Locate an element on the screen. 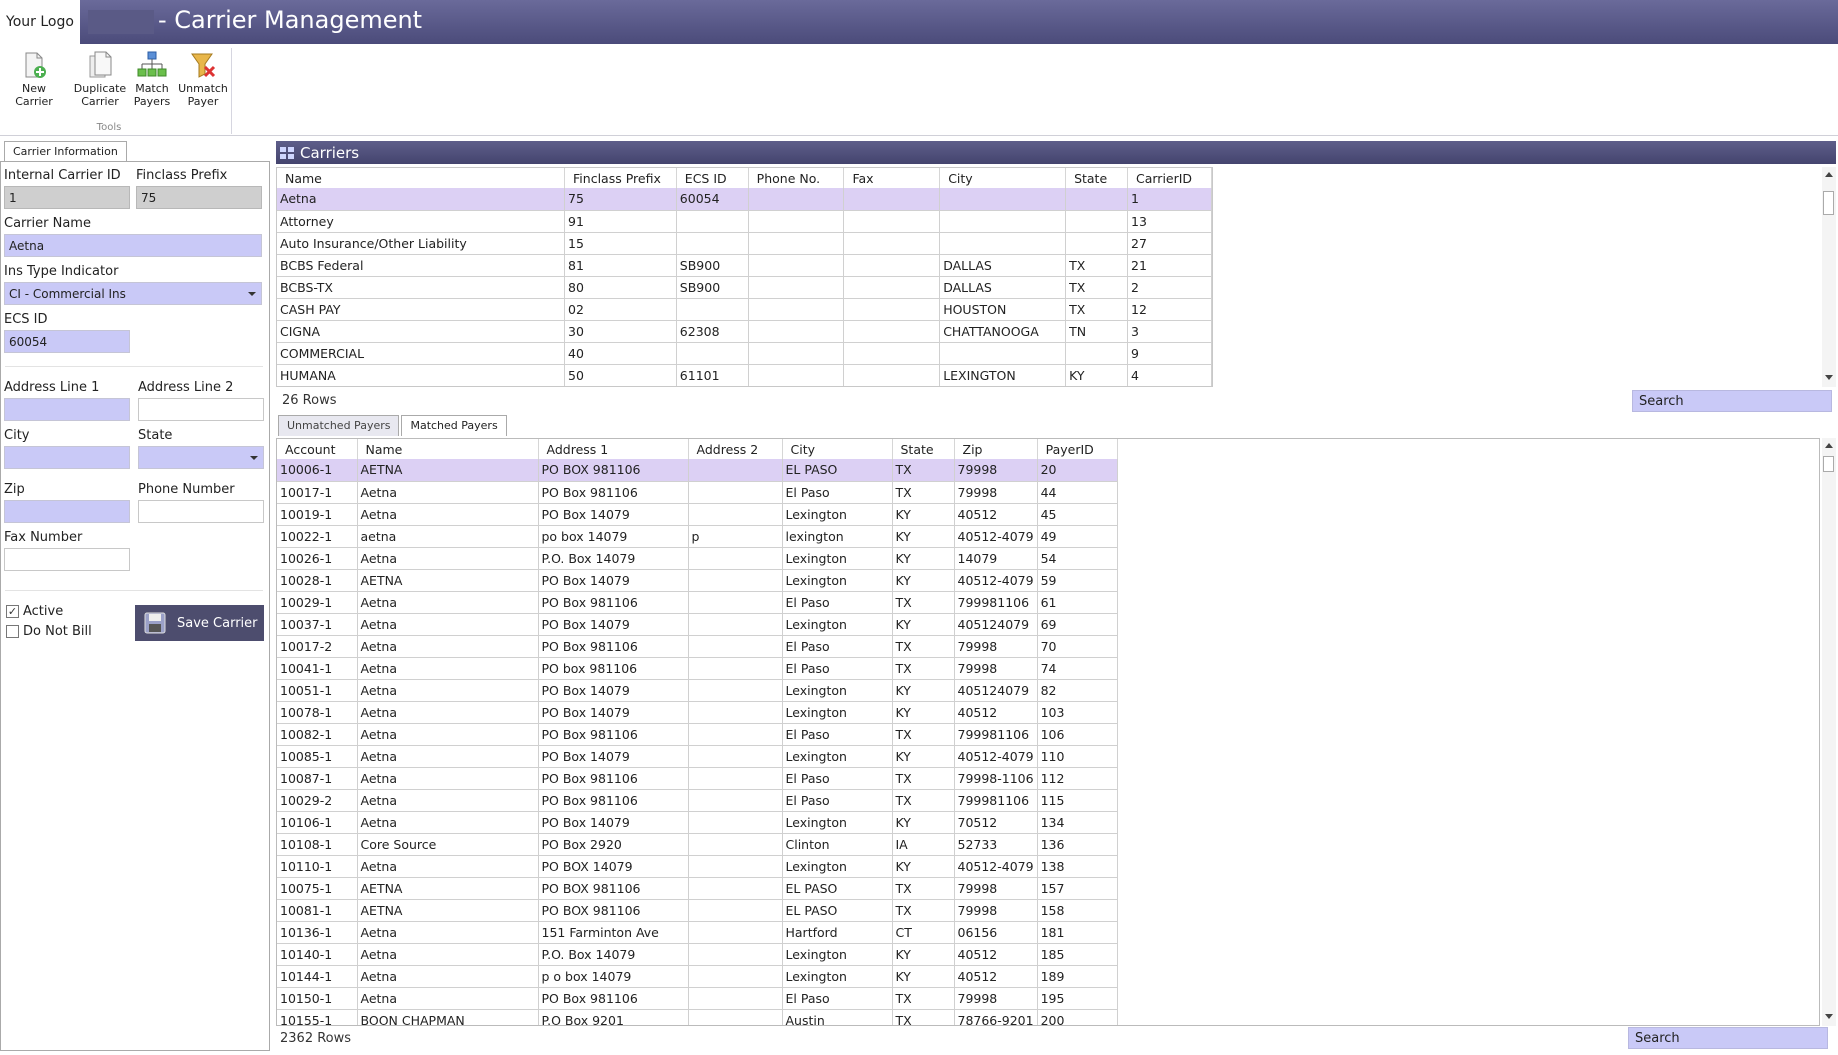 The height and width of the screenshot is (1055, 1838). carriers-table-row: CIGNA 30 62308 CHATTANOOGA TN 3 is located at coordinates (744, 331).